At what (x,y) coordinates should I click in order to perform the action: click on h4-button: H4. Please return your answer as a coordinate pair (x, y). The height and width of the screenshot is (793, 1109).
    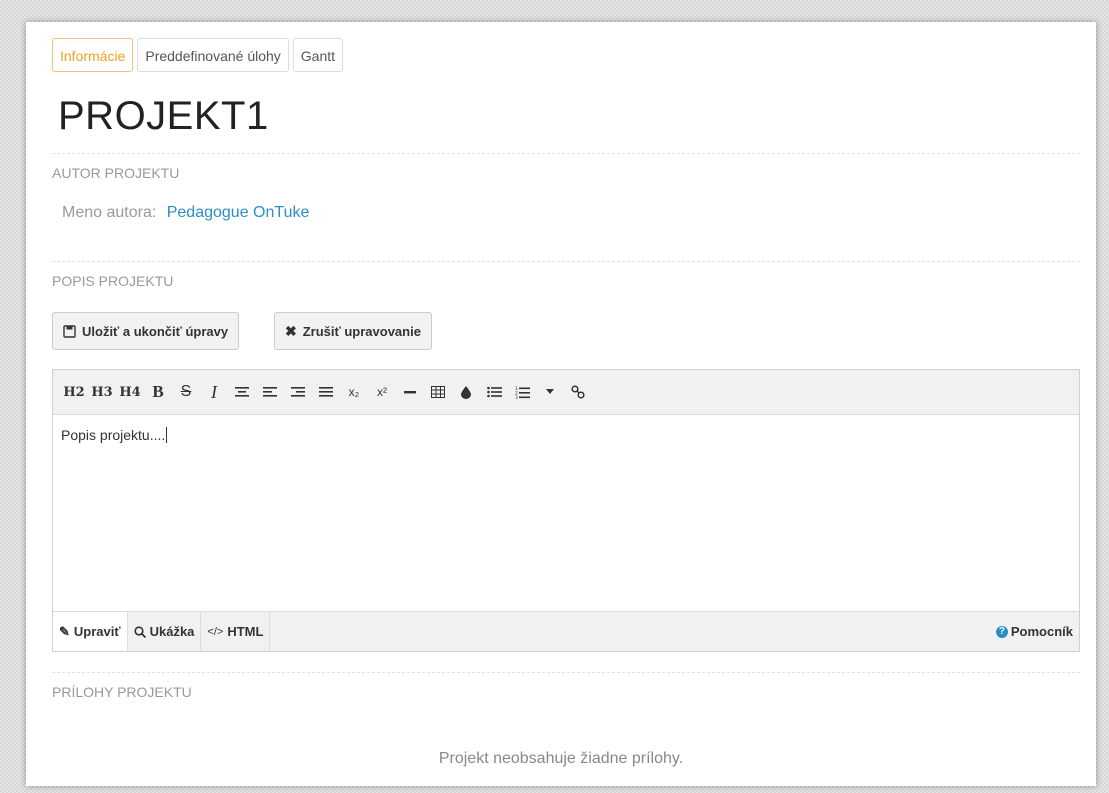
    Looking at the image, I should click on (130, 392).